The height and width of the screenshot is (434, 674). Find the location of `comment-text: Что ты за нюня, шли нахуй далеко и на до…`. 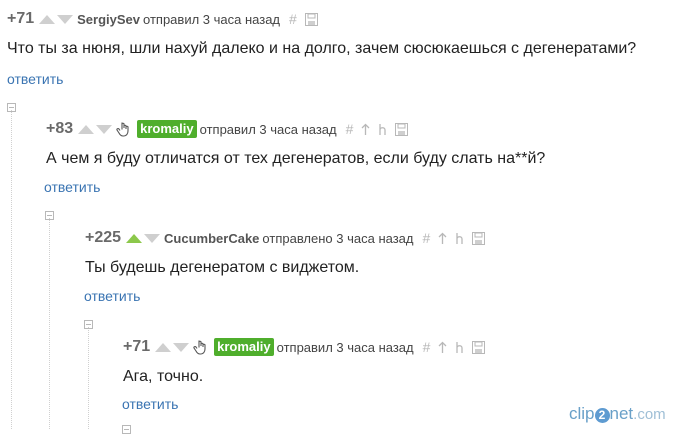

comment-text: Что ты за нюня, шли нахуй далеко и на до… is located at coordinates (322, 48).